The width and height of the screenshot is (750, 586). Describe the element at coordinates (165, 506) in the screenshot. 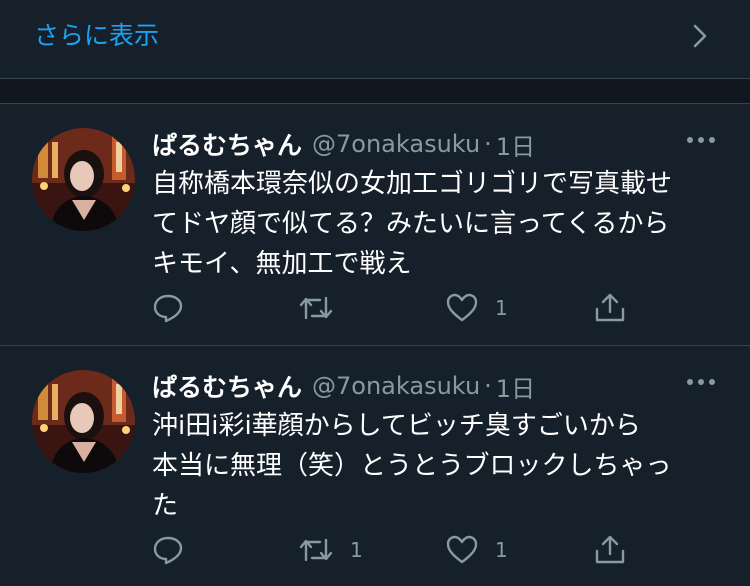

I see `tweet-text-line: た` at that location.